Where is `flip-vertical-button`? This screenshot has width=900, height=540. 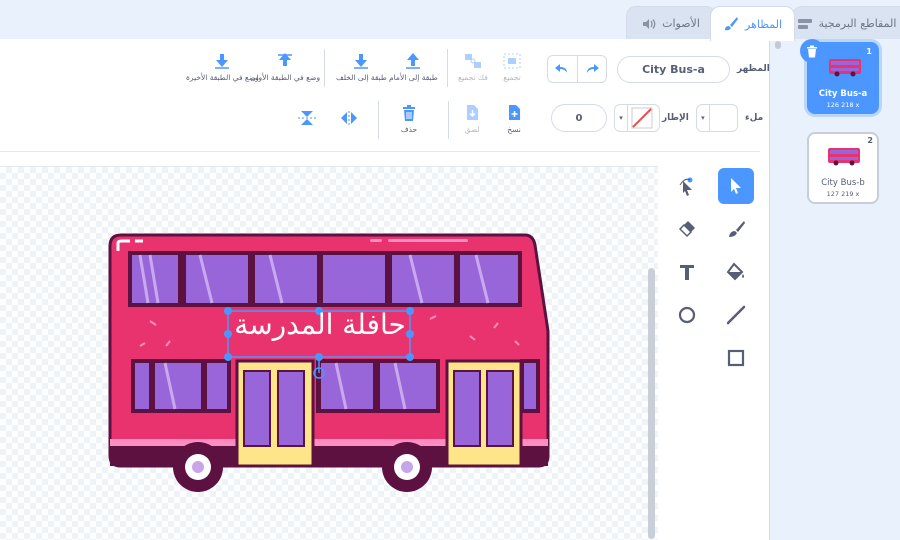 flip-vertical-button is located at coordinates (307, 118).